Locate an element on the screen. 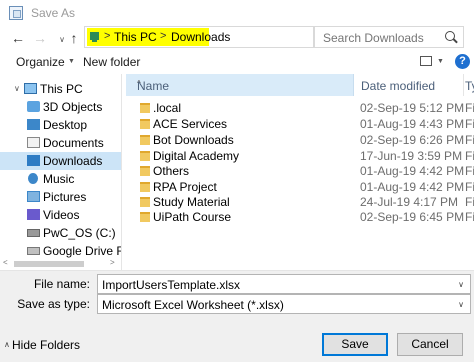 This screenshot has height=362, width=474. file-row: ACE Services 01-Aug-19 4:43 PM Fi is located at coordinates (300, 124).